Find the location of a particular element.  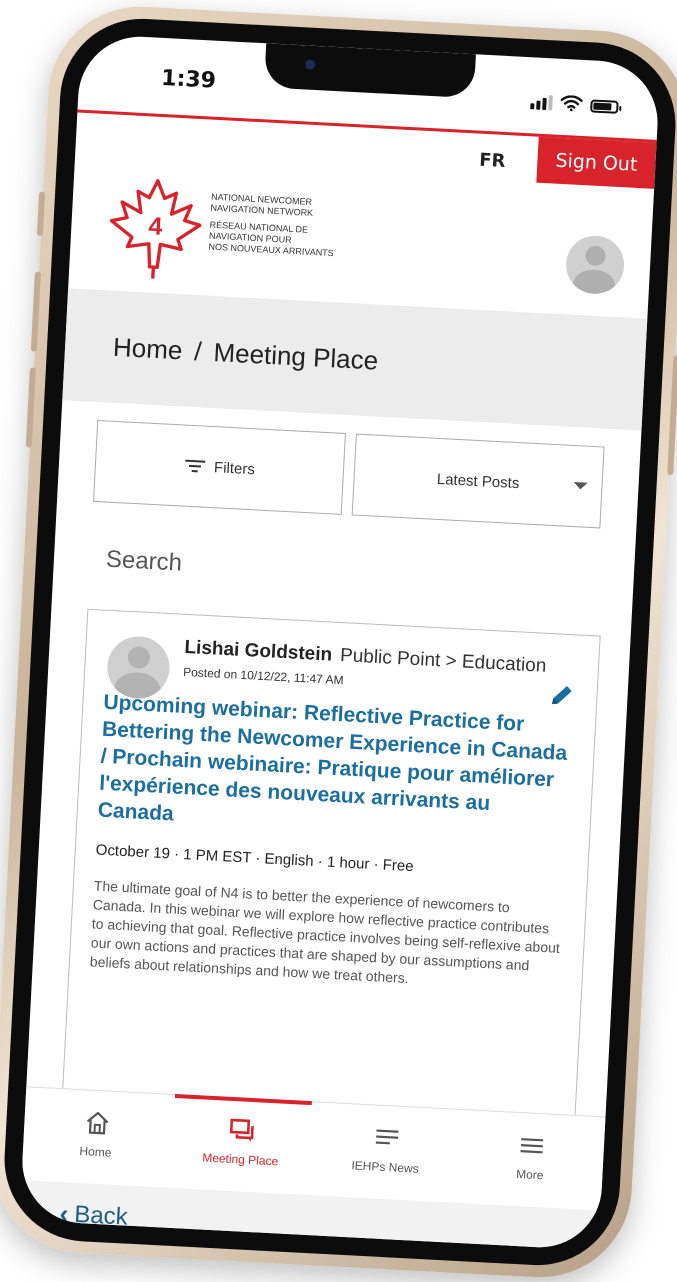

post-category: Public Point > Education is located at coordinates (443, 661).